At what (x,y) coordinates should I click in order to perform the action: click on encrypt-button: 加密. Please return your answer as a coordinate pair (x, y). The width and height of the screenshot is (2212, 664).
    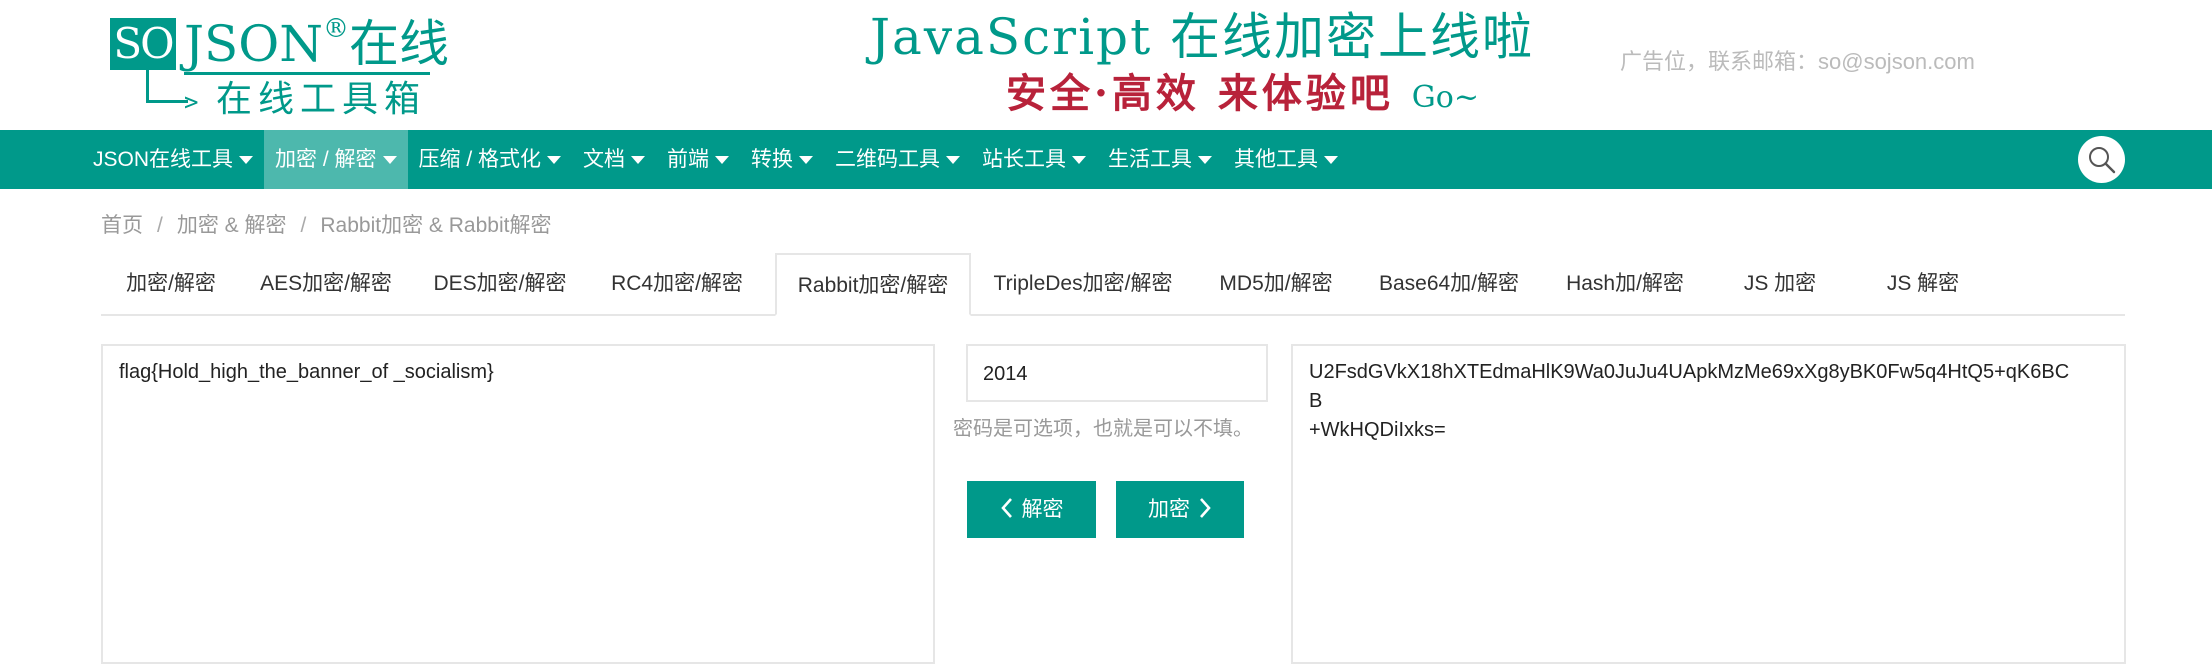
    Looking at the image, I should click on (1180, 509).